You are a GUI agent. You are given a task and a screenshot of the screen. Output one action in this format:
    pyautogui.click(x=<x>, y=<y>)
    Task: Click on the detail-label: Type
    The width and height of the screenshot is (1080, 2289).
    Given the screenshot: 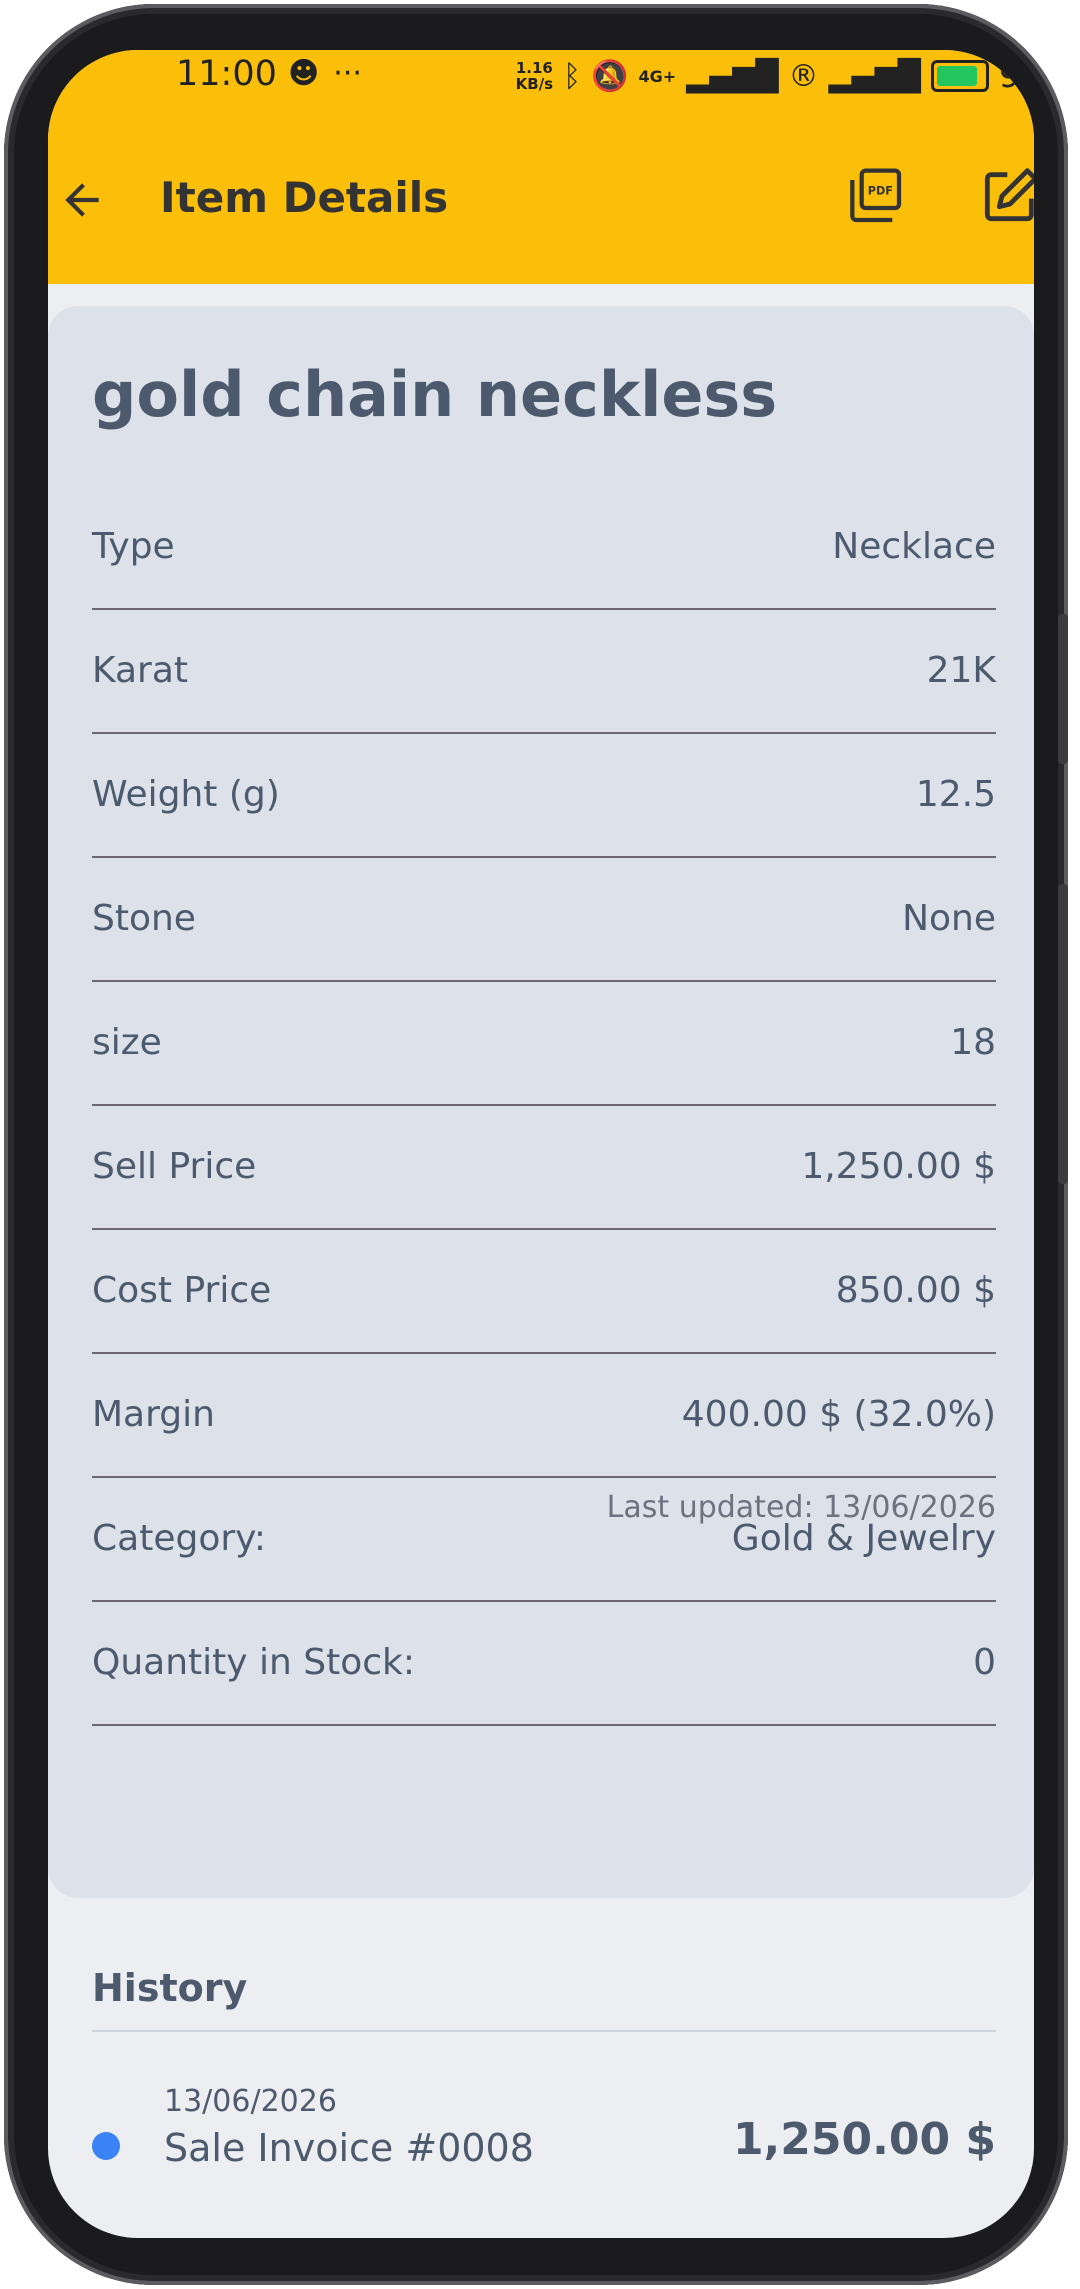 What is the action you would take?
    pyautogui.click(x=133, y=546)
    